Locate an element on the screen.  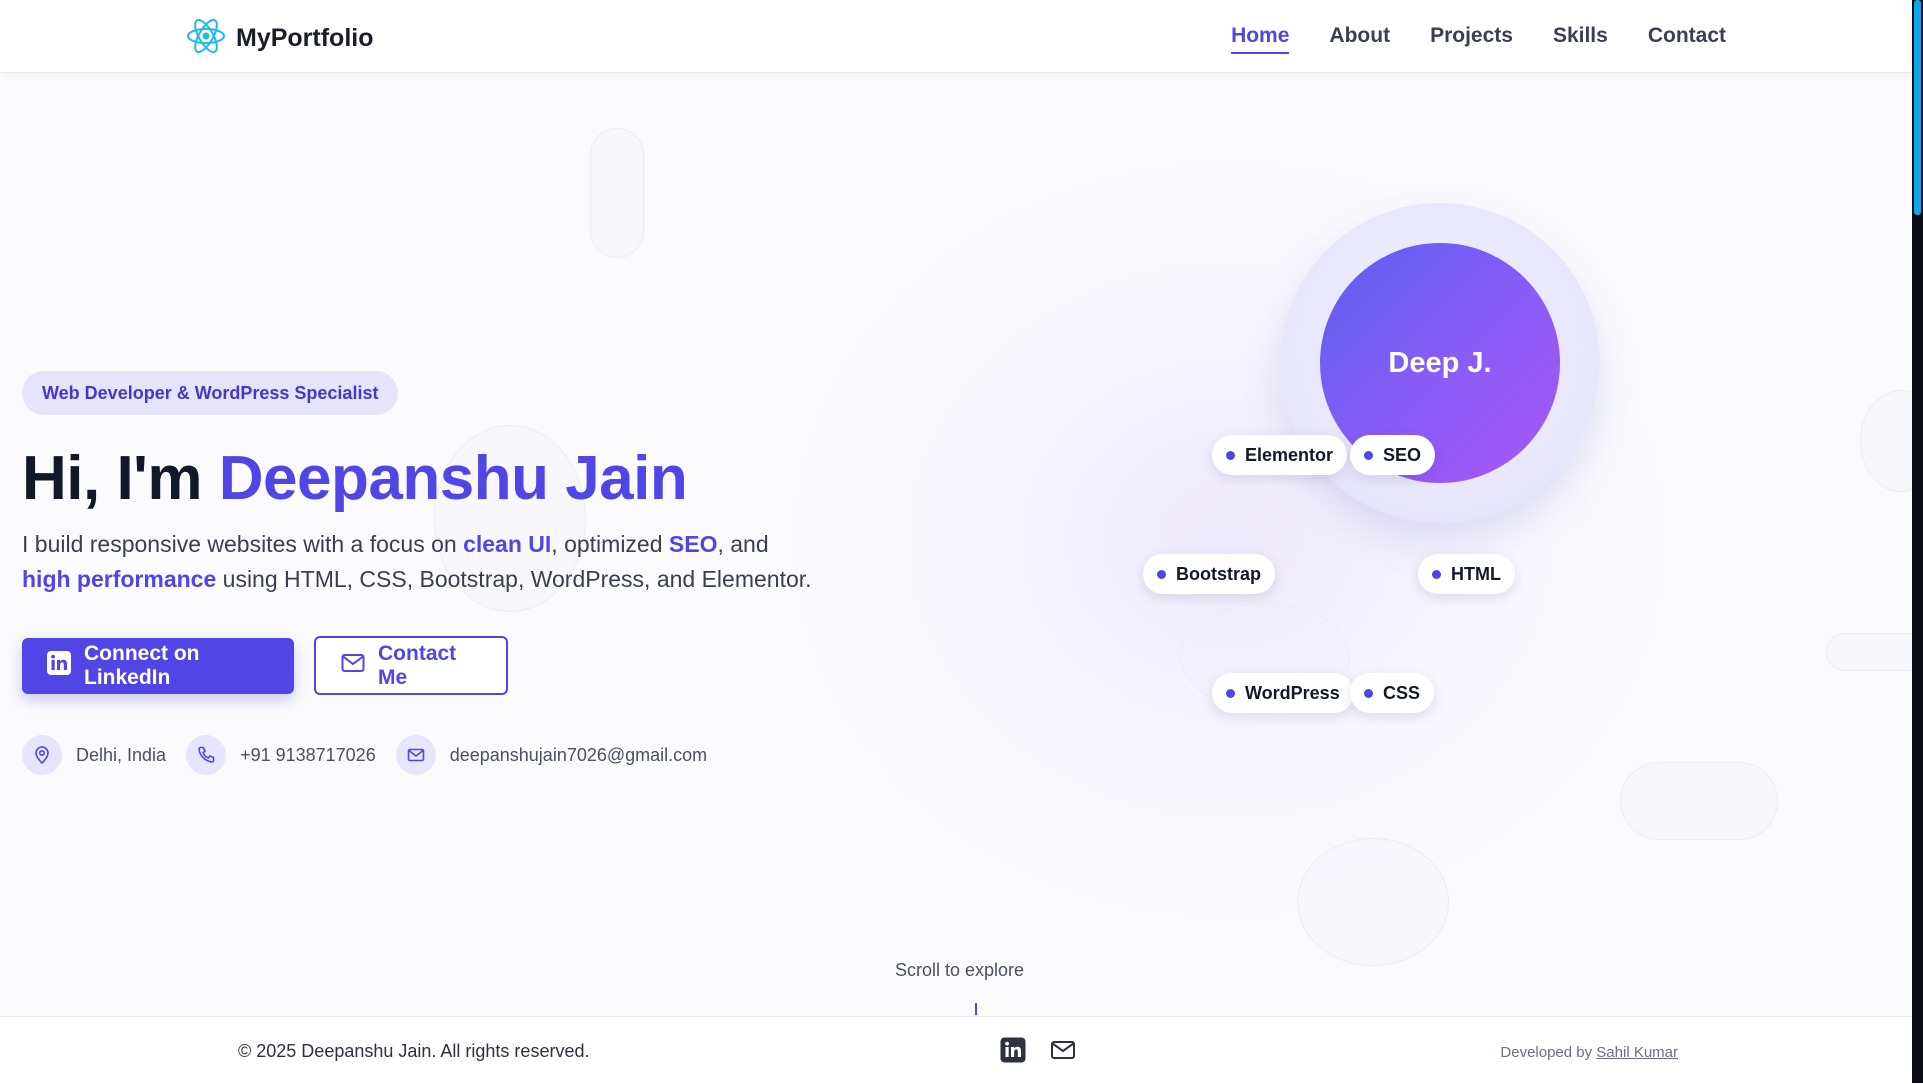
brand-logo: MyPortfolio is located at coordinates (280, 38).